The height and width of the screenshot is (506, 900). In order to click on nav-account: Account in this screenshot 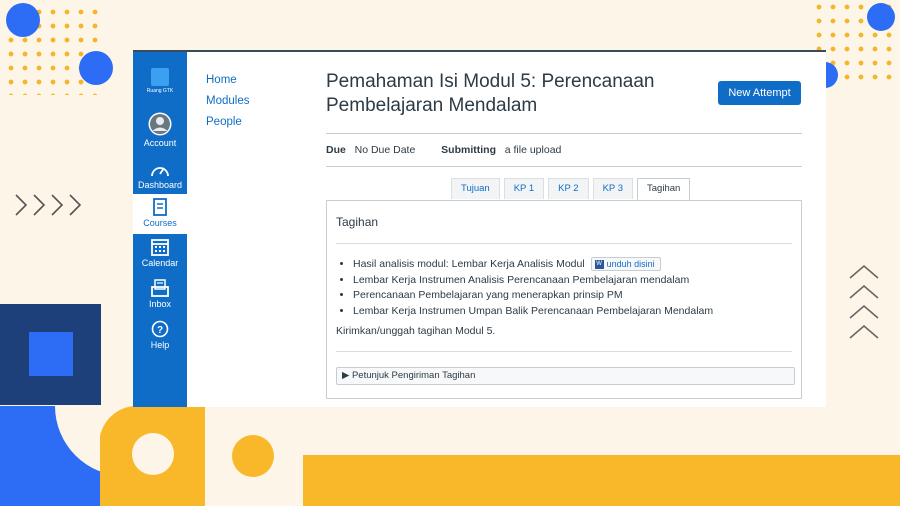, I will do `click(160, 130)`.